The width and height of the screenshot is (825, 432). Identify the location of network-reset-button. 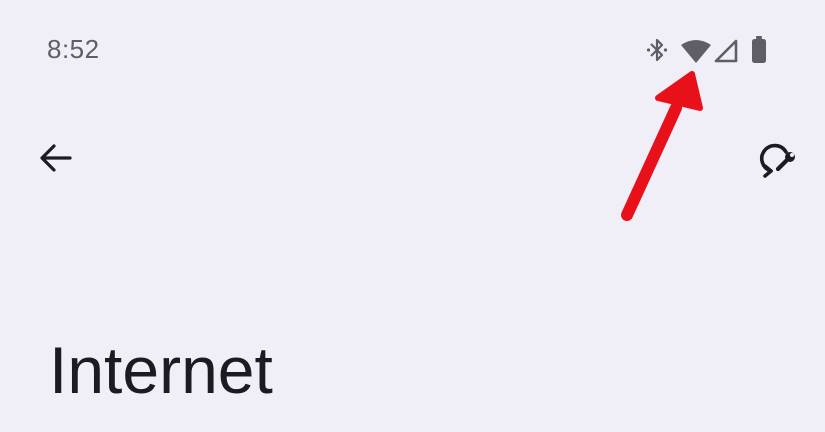
(775, 158).